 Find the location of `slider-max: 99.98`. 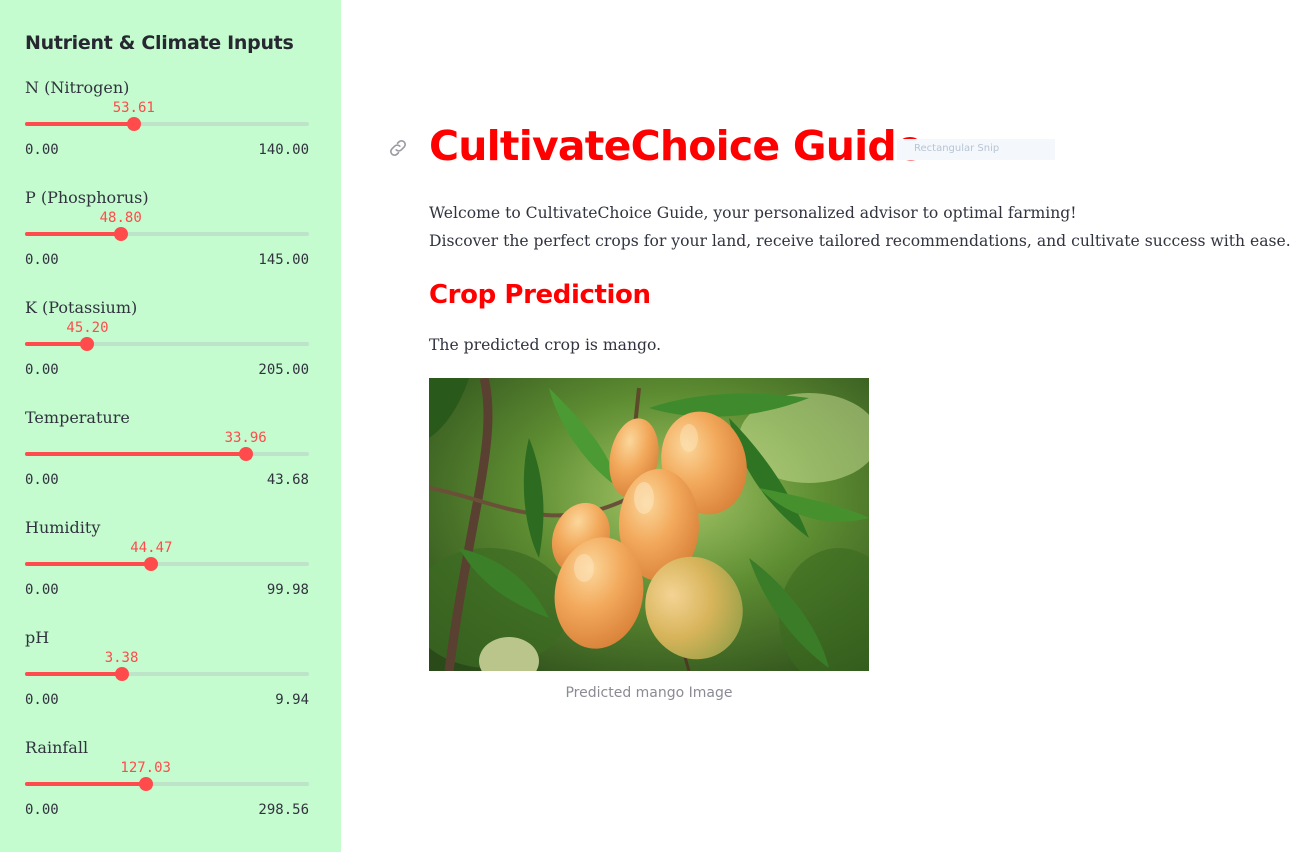

slider-max: 99.98 is located at coordinates (287, 590).